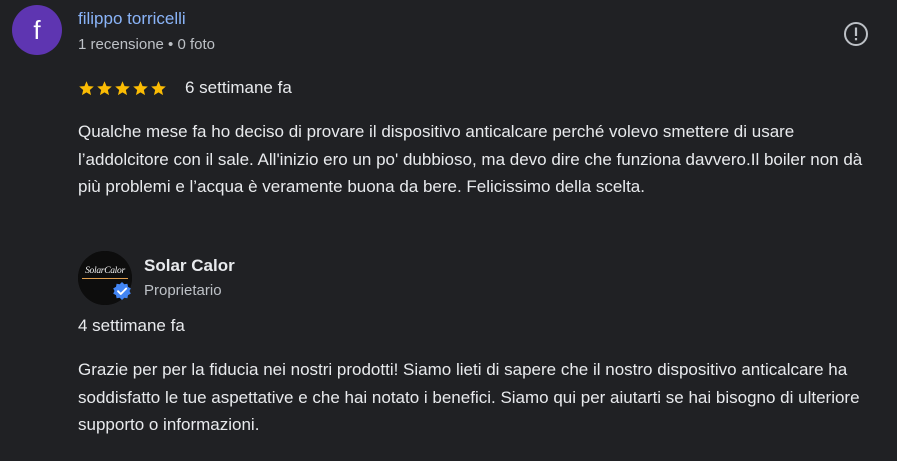 The width and height of the screenshot is (897, 461). Describe the element at coordinates (147, 44) in the screenshot. I see `author-meta: 1 recensione • 0 foto` at that location.